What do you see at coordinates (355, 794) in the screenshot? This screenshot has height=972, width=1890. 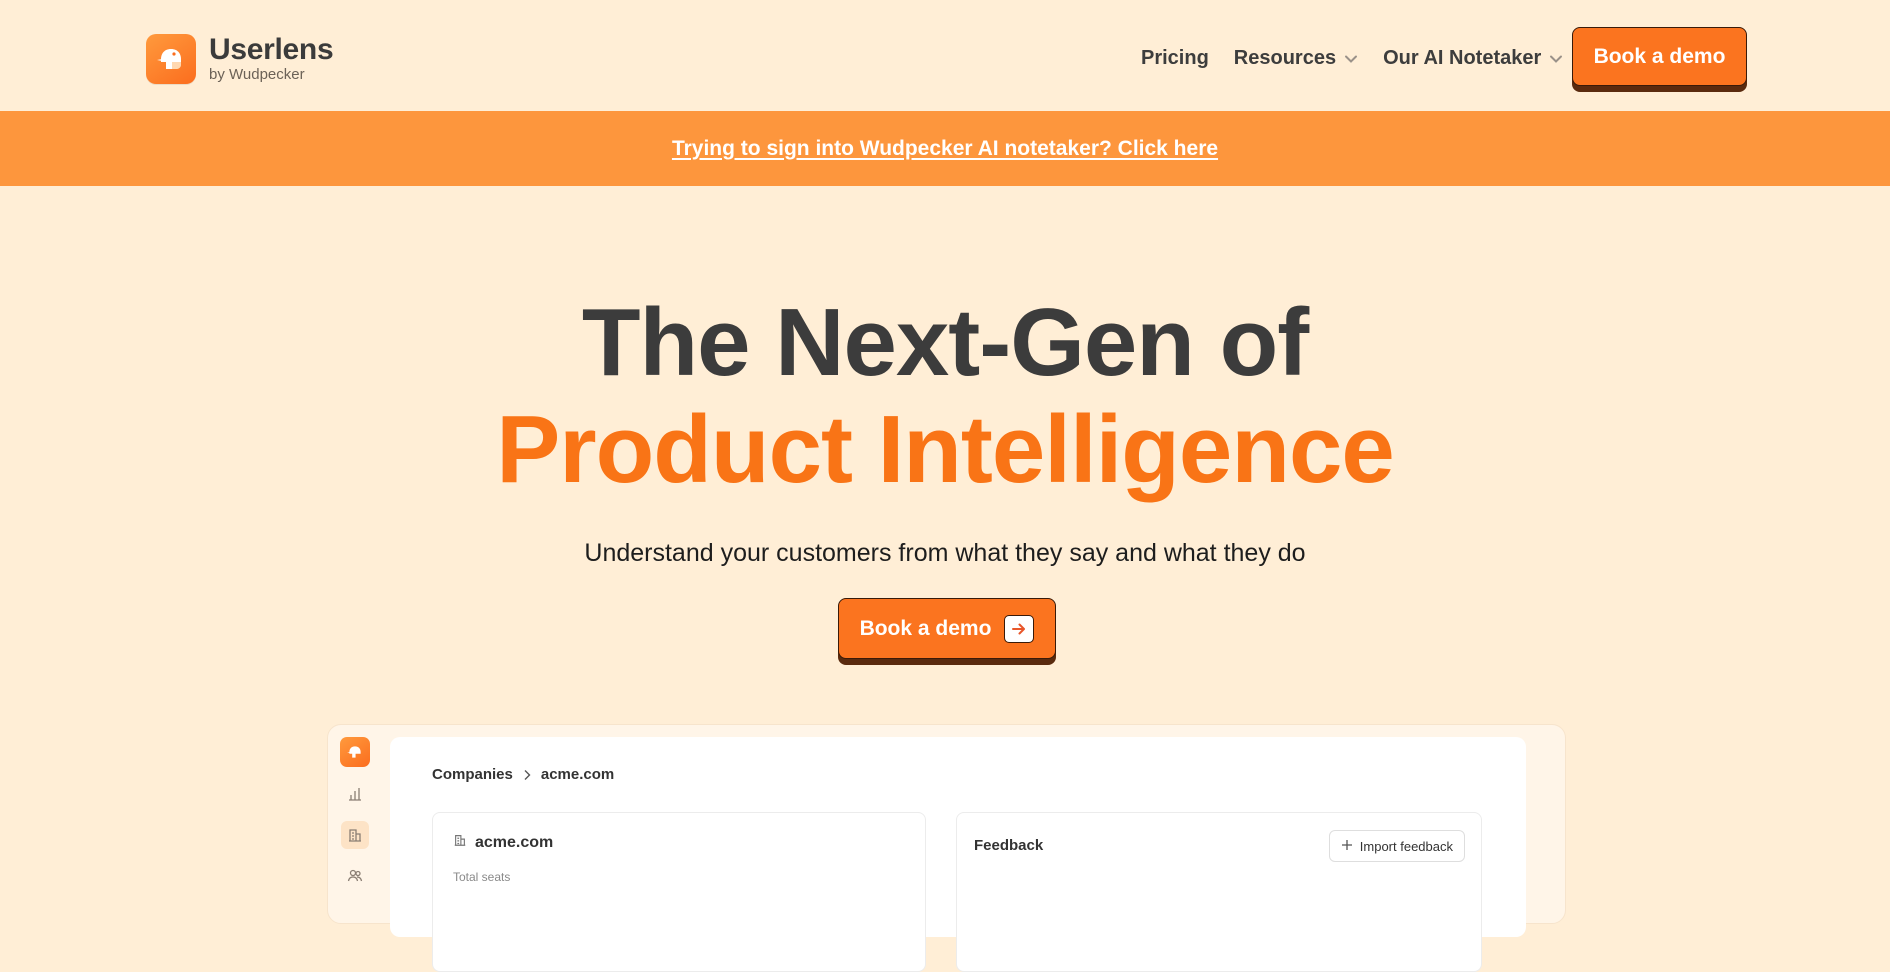 I see `bar-chart-icon` at bounding box center [355, 794].